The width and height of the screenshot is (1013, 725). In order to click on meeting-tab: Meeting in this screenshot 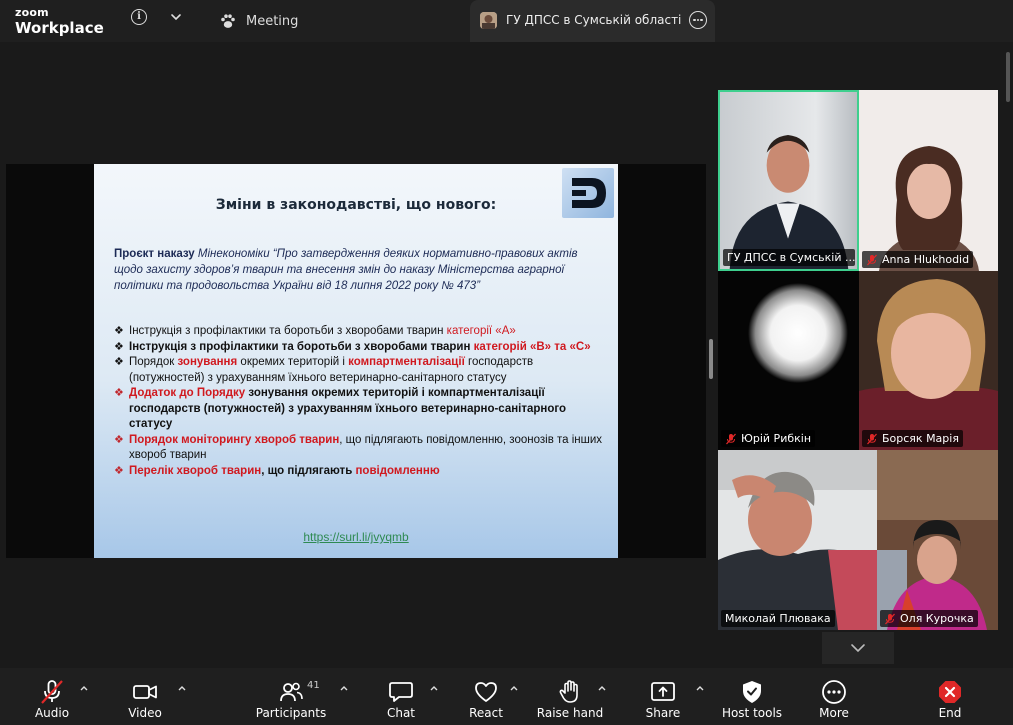, I will do `click(258, 21)`.